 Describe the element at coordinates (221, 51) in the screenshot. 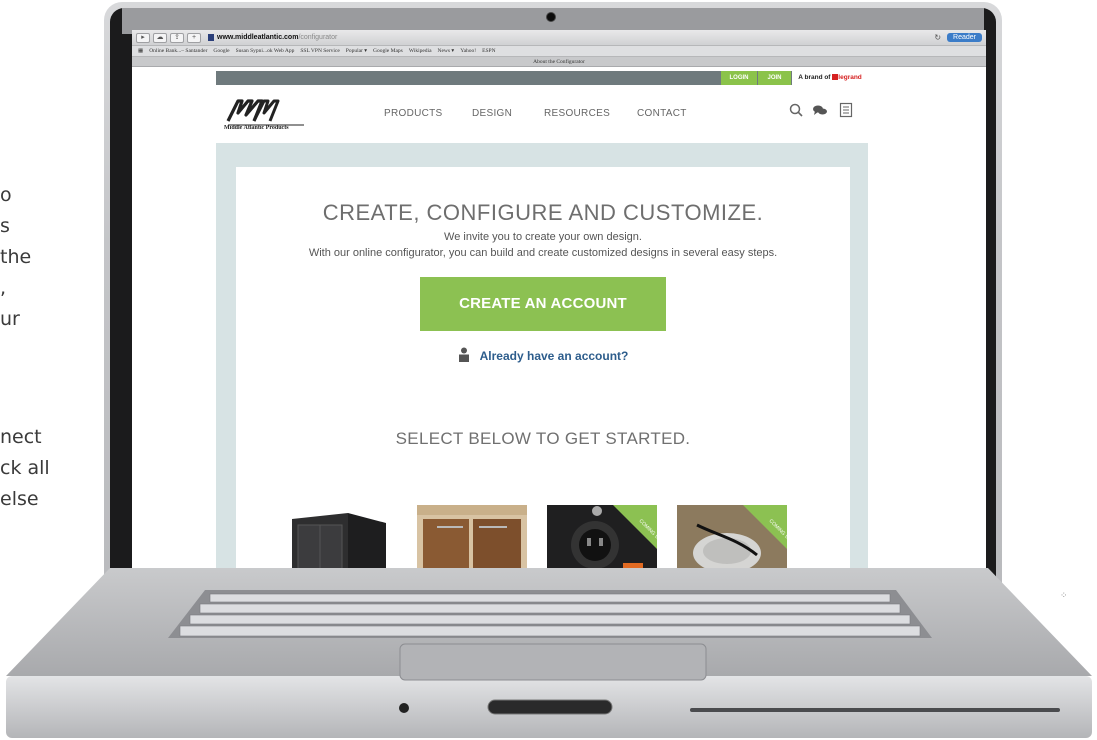

I see `bookmark-item: Google` at that location.